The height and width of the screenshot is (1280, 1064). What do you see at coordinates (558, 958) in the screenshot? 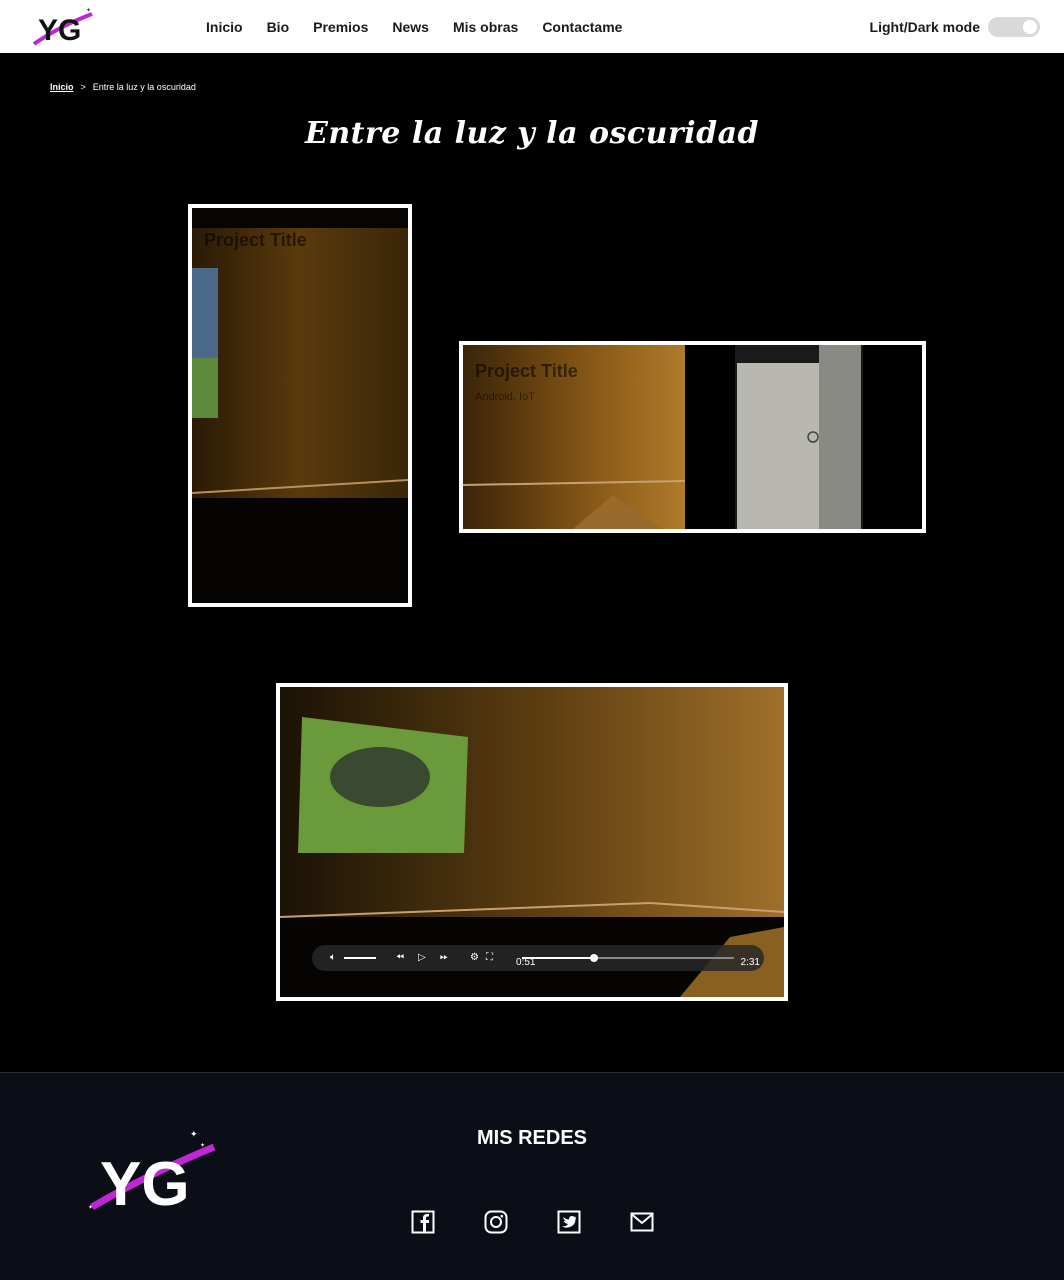
I see `video-progress-fill` at bounding box center [558, 958].